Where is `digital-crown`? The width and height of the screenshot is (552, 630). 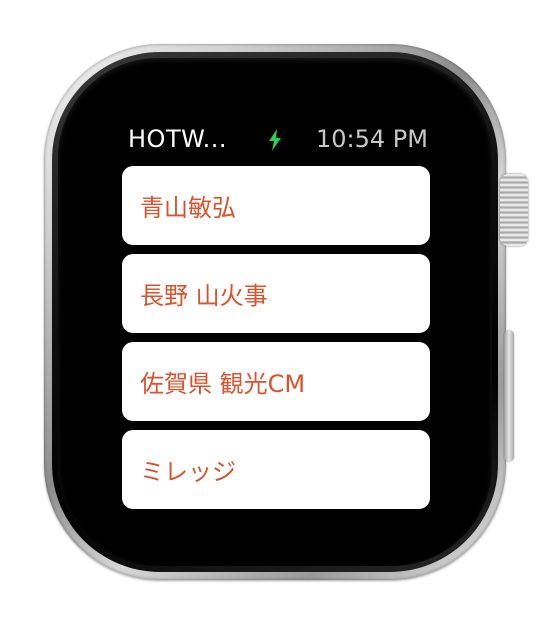 digital-crown is located at coordinates (514, 210).